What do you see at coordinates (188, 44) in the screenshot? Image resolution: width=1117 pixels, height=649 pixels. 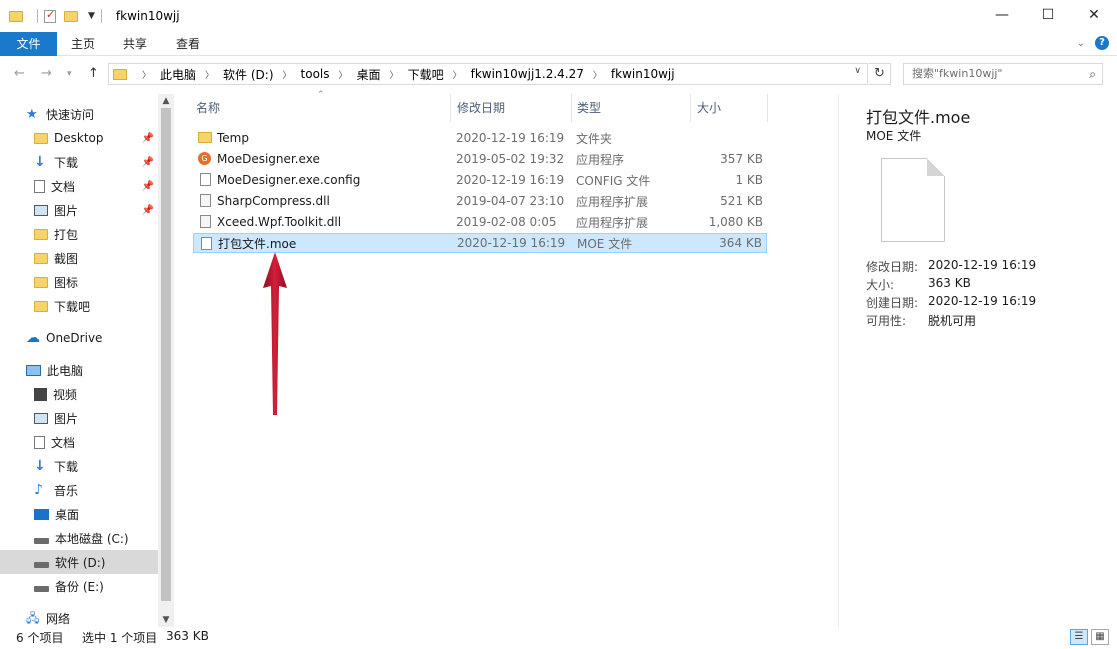 I see `tab-view: 查看` at bounding box center [188, 44].